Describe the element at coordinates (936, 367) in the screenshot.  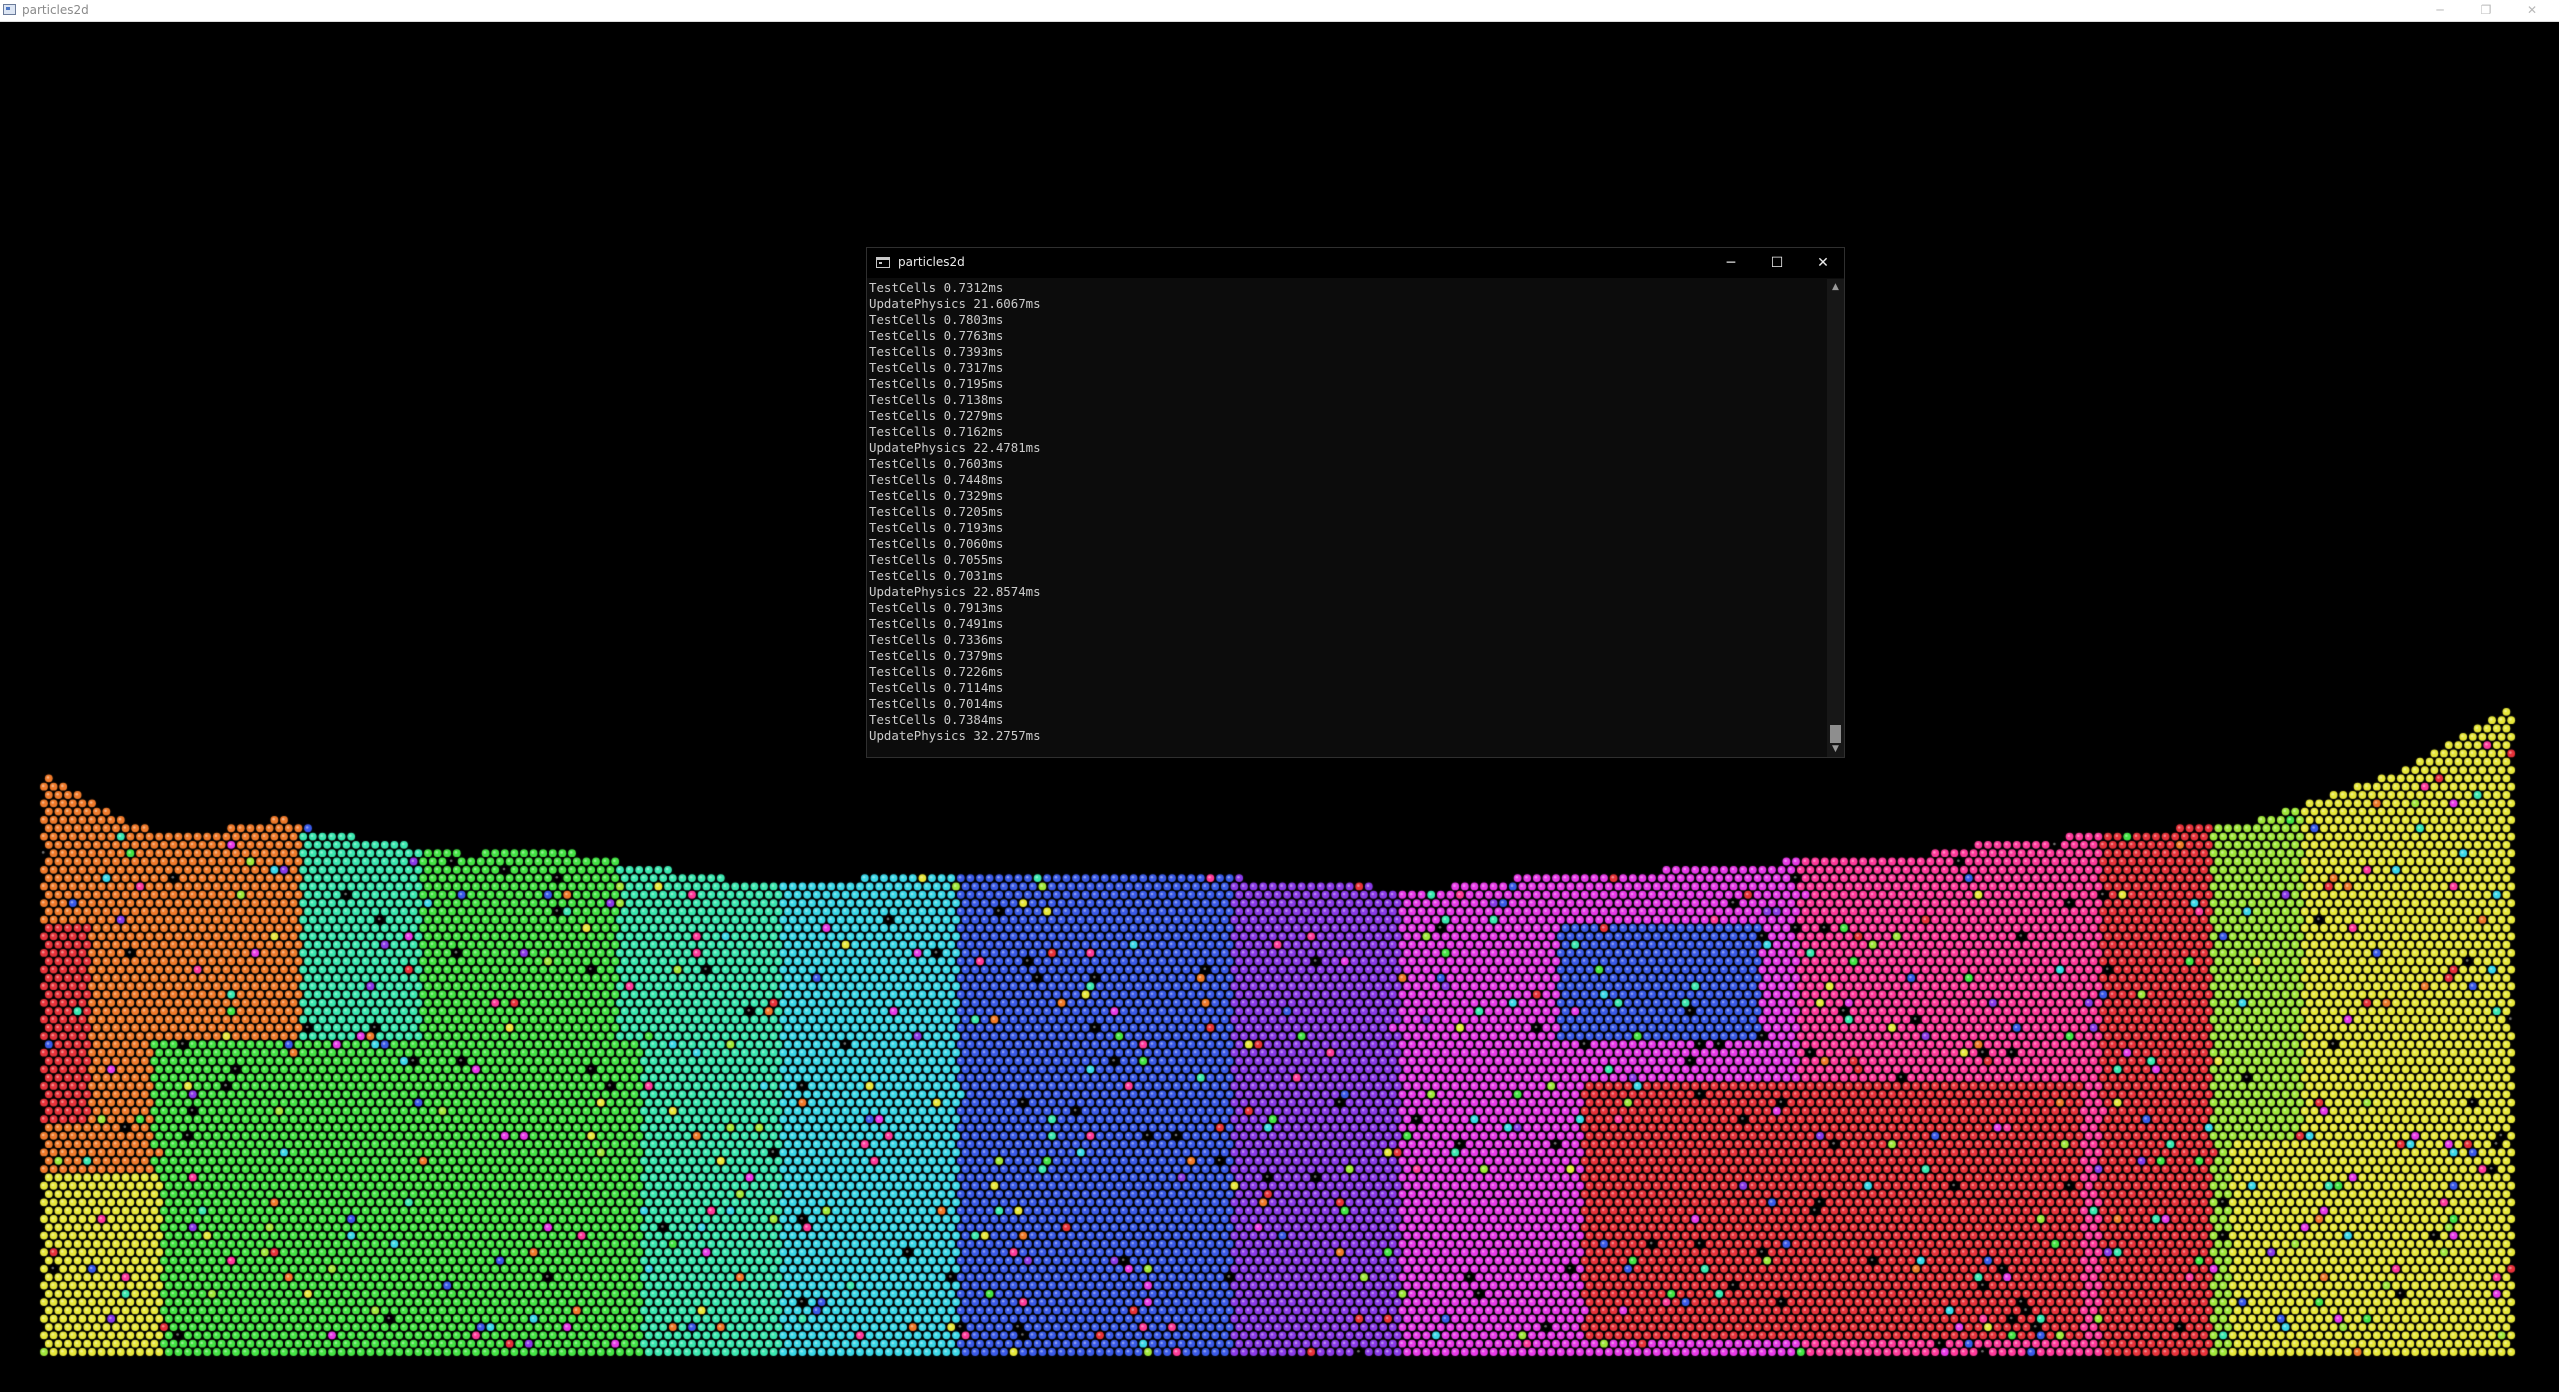
I see `log-line: TestCells 0.7317ms` at that location.